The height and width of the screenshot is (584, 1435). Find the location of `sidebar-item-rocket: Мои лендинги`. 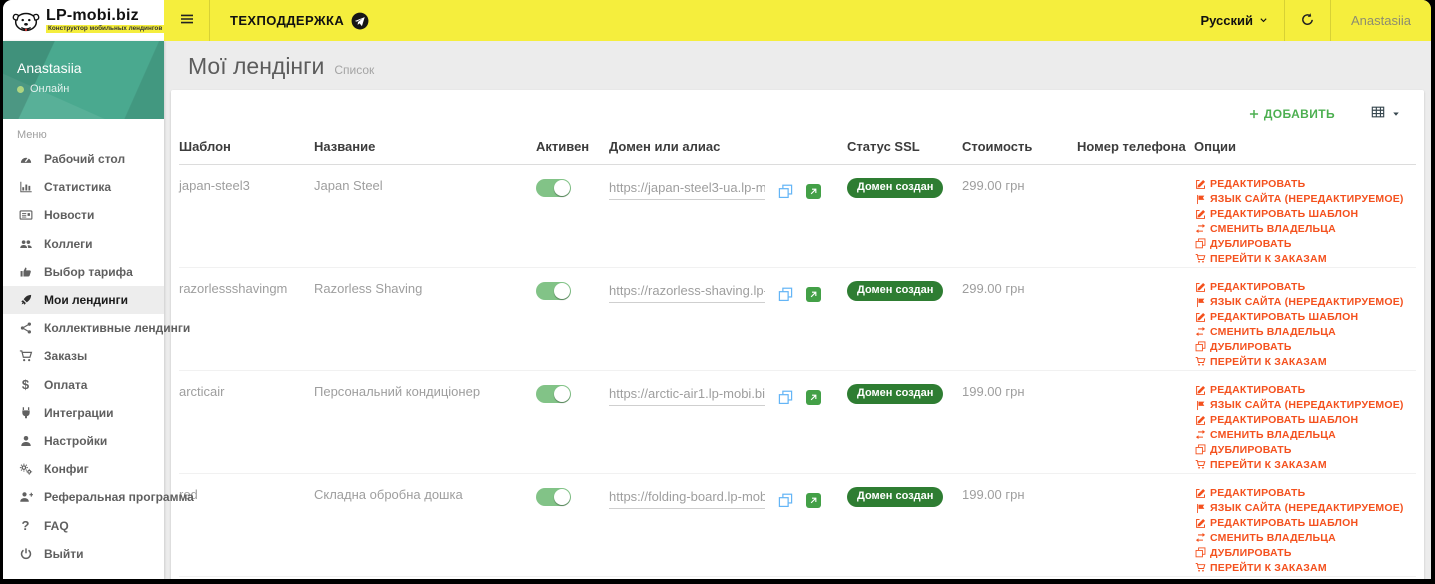

sidebar-item-rocket: Мои лендинги is located at coordinates (83, 300).